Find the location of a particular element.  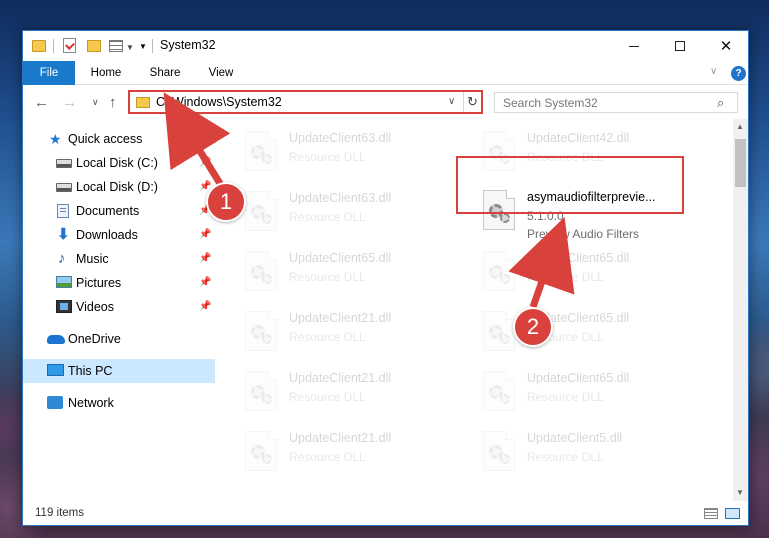

up-button: ↑ is located at coordinates (113, 102).